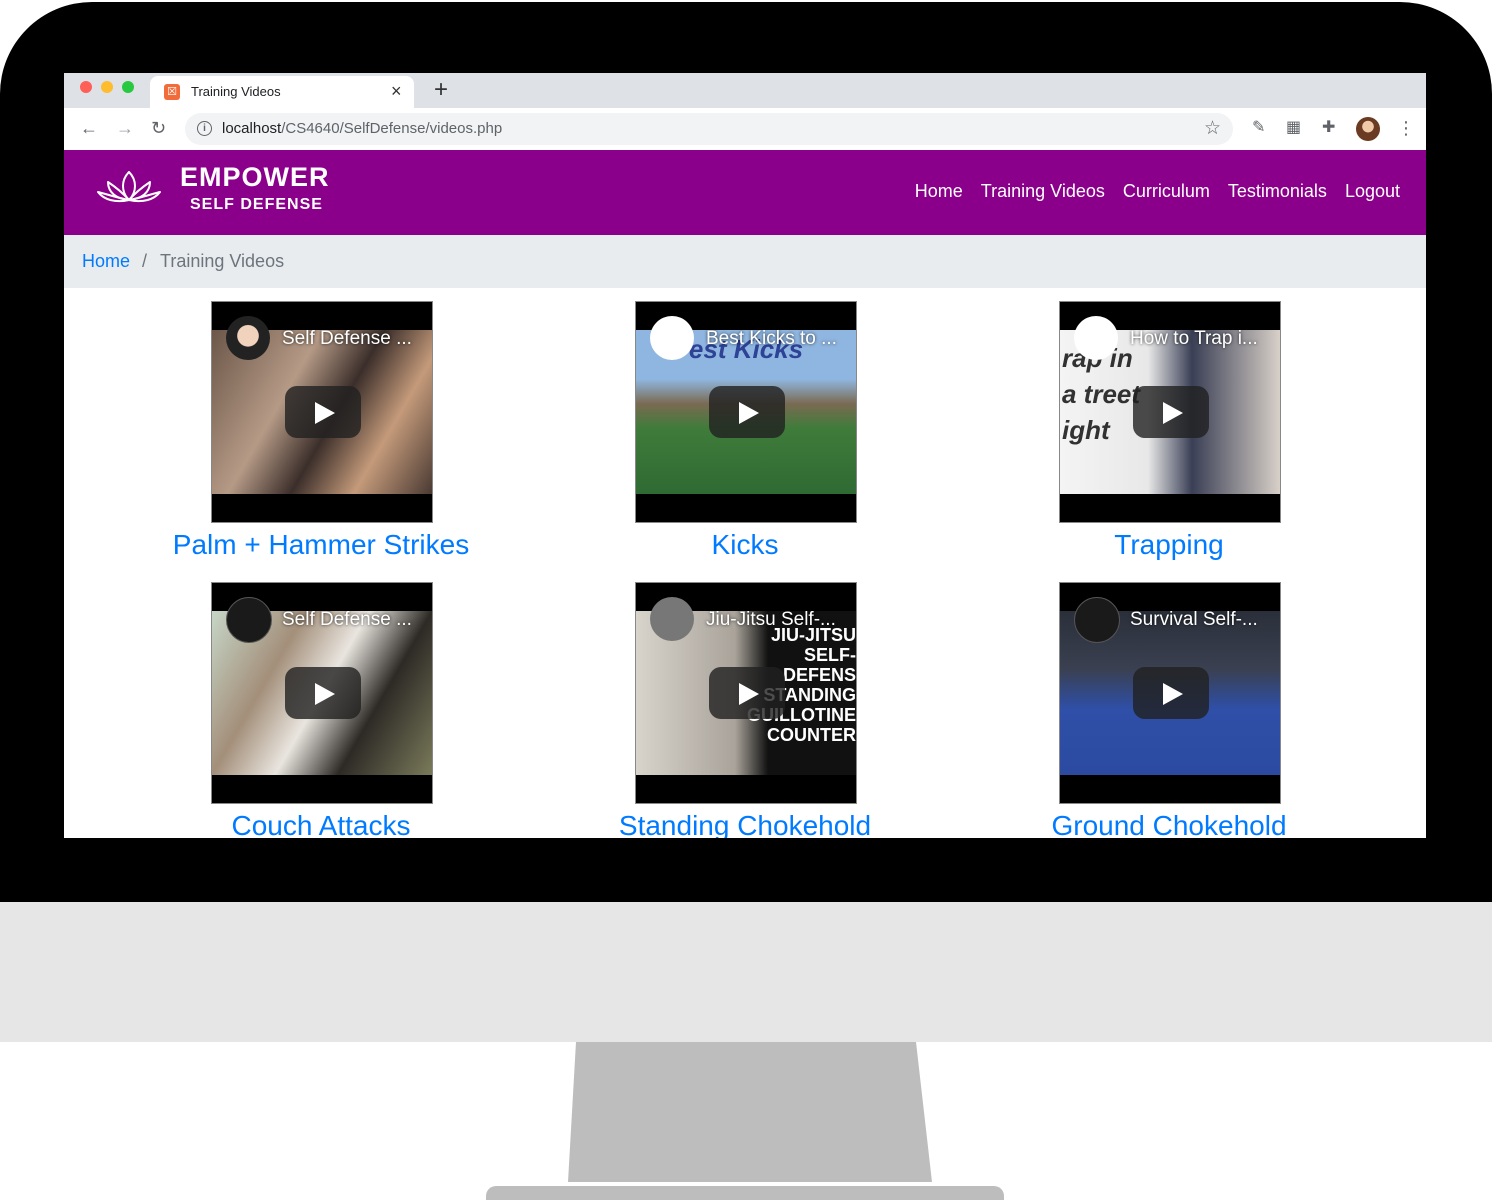 The image size is (1500, 1200). What do you see at coordinates (158, 128) in the screenshot?
I see `reload-icon: ↻` at bounding box center [158, 128].